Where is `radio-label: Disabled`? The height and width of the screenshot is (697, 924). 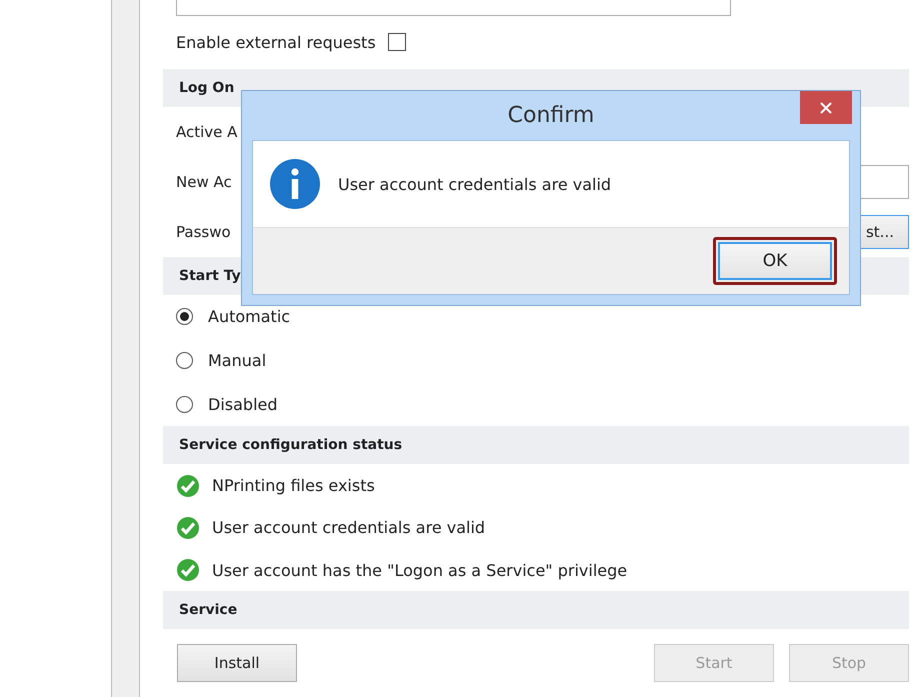
radio-label: Disabled is located at coordinates (243, 404).